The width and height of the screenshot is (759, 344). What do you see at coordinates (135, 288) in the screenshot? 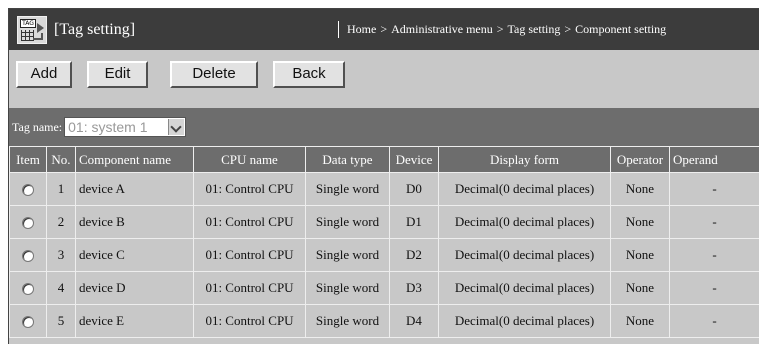
I see `row-component-name: device D` at bounding box center [135, 288].